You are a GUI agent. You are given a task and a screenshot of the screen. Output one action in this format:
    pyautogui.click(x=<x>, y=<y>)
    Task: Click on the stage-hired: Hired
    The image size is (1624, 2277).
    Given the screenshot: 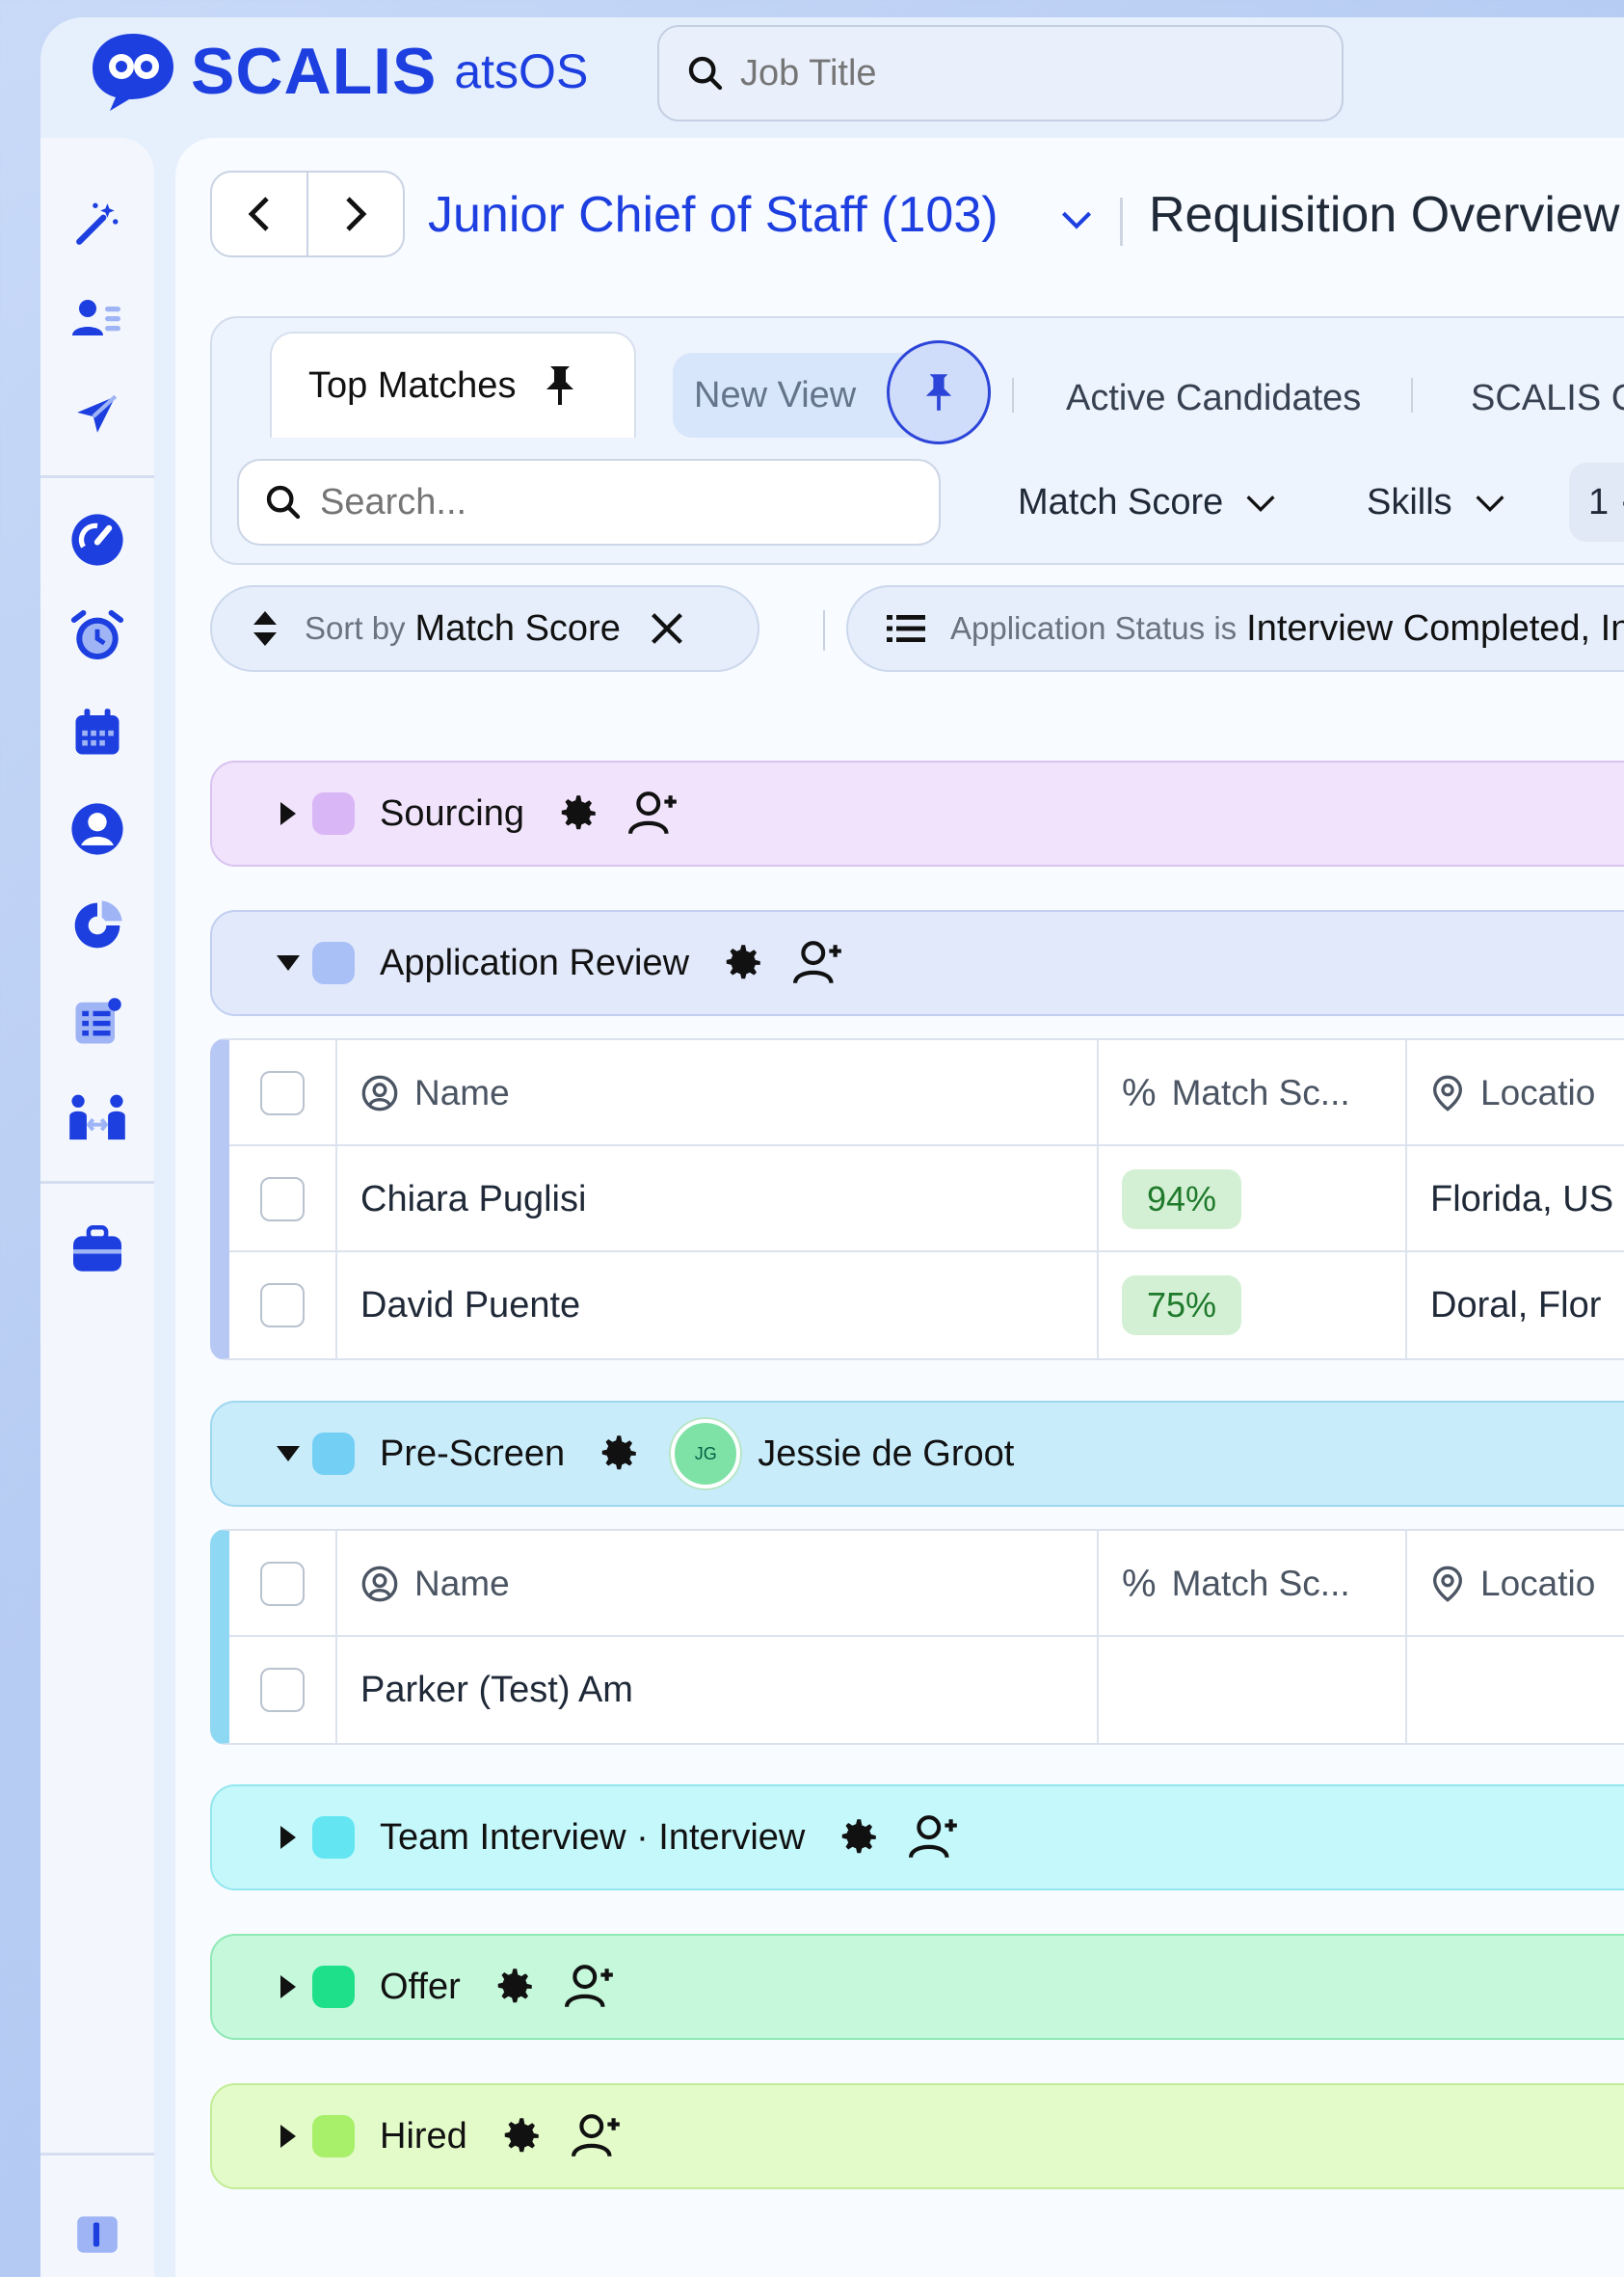 What is the action you would take?
    pyautogui.click(x=917, y=2136)
    